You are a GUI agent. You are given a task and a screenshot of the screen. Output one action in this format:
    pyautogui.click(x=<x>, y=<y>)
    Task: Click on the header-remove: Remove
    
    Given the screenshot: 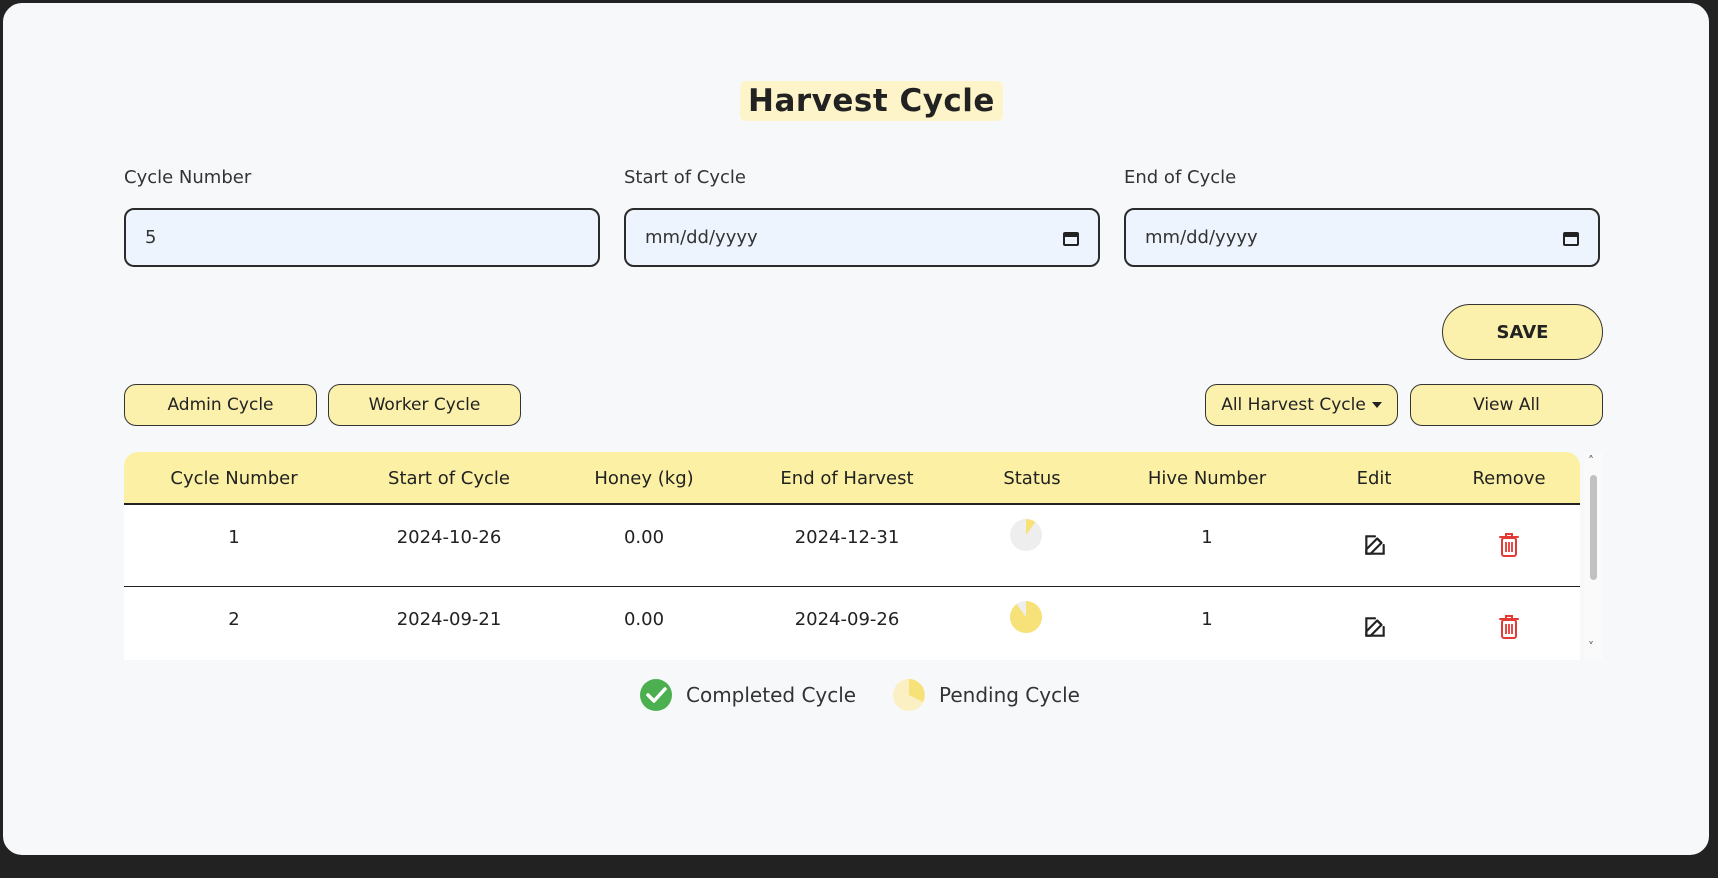 What is the action you would take?
    pyautogui.click(x=1509, y=478)
    